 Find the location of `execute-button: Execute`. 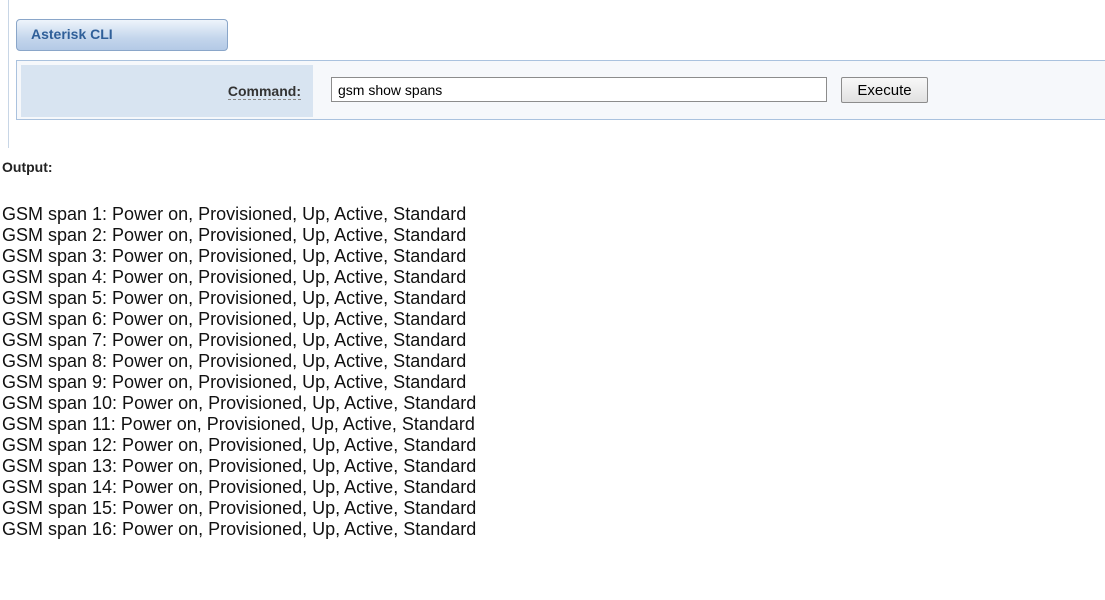

execute-button: Execute is located at coordinates (884, 90).